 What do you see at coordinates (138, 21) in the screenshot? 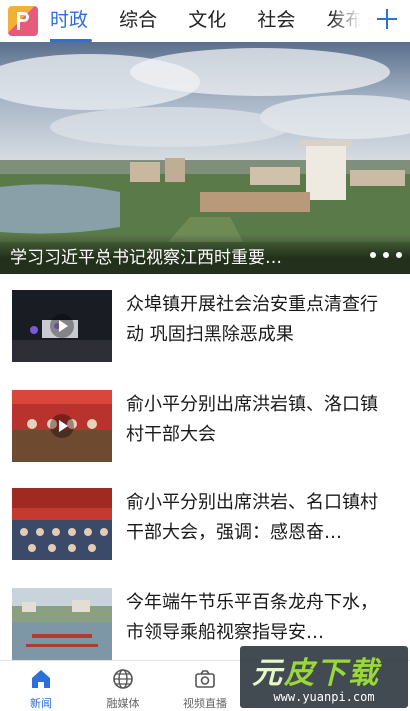
I see `tab-general: 综合` at bounding box center [138, 21].